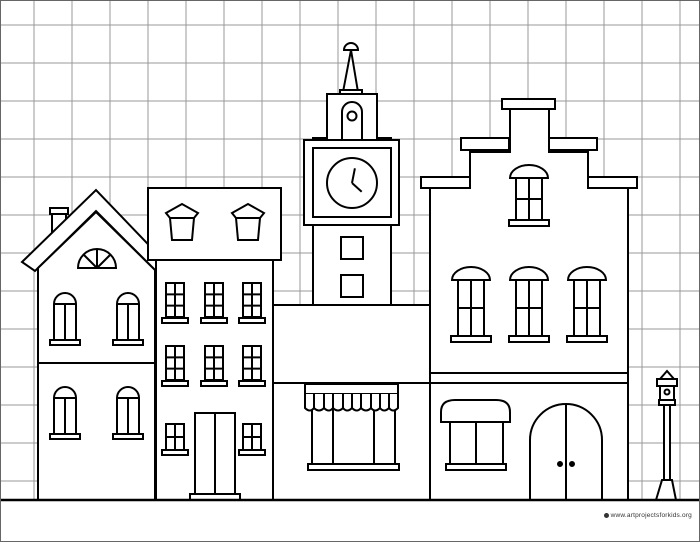 The height and width of the screenshot is (542, 700). Describe the element at coordinates (606, 515) in the screenshot. I see `logo-dot-icon` at that location.